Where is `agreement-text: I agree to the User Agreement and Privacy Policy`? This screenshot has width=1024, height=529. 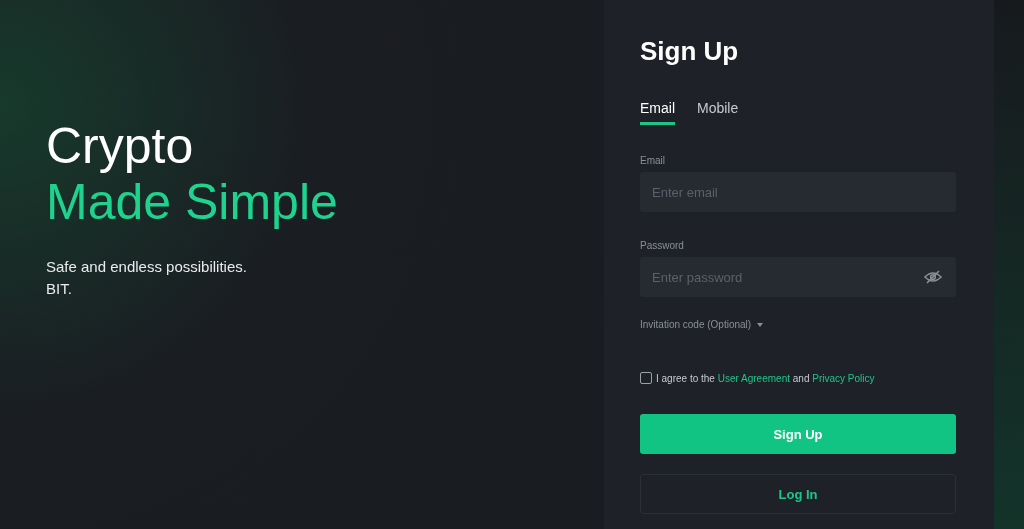 agreement-text: I agree to the User Agreement and Privacy Policy is located at coordinates (765, 378).